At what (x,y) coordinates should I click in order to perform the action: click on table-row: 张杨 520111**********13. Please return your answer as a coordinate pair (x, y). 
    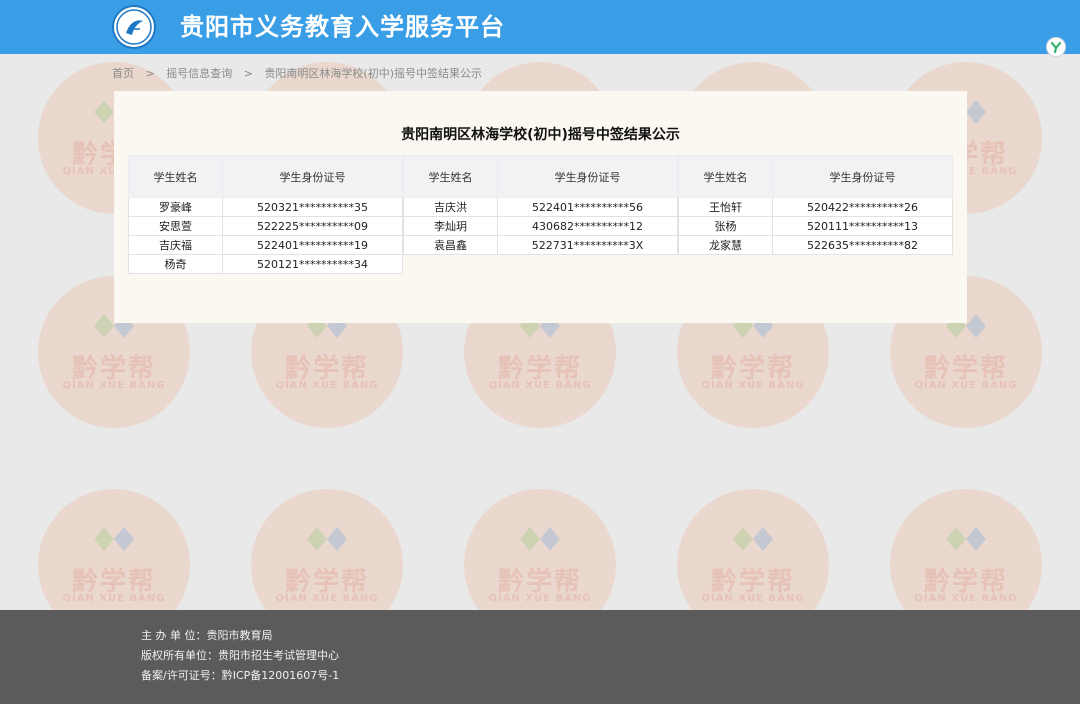
    Looking at the image, I should click on (815, 226).